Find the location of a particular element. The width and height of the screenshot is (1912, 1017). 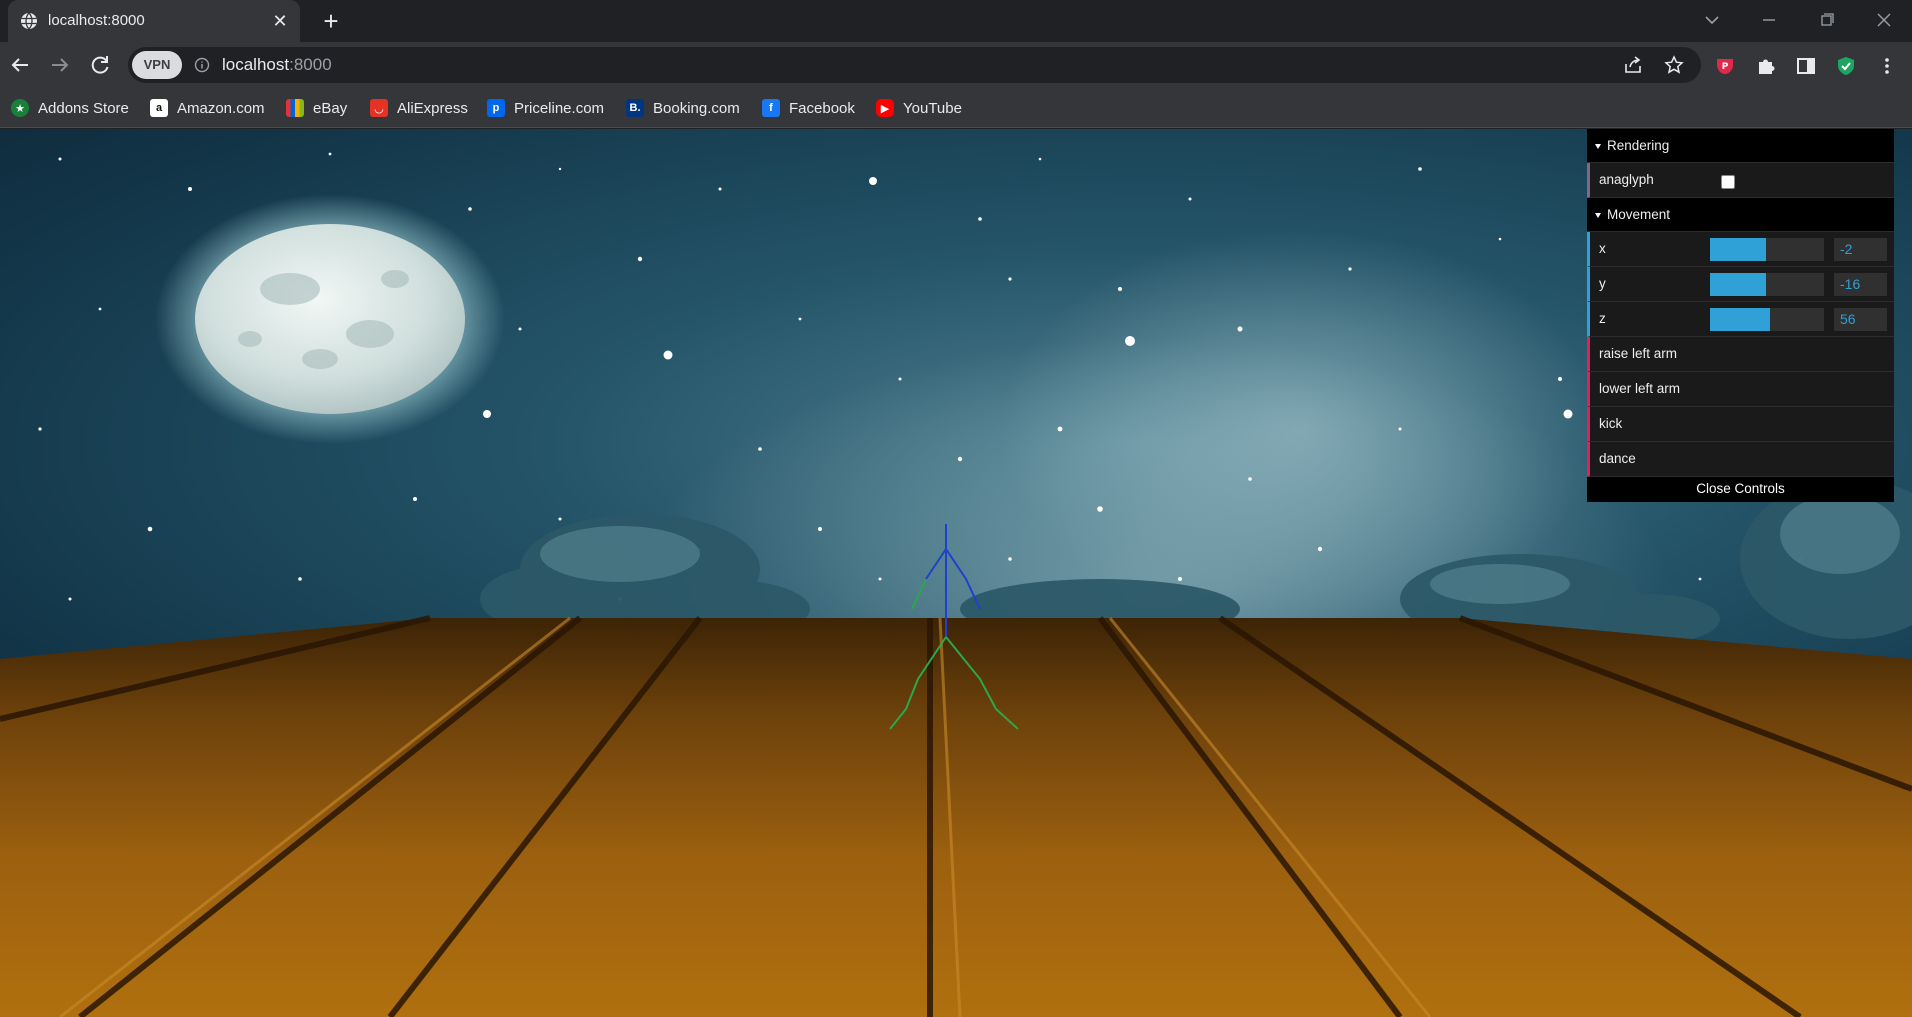

bookmark-amazon: a Amazon.com is located at coordinates (207, 108).